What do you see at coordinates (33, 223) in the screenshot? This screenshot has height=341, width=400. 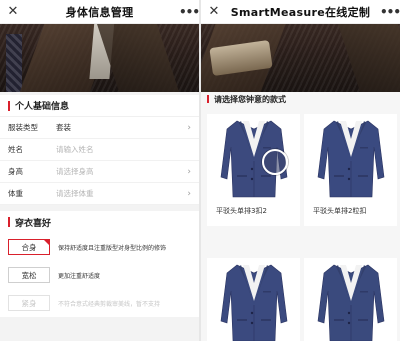 I see `section-title: 穿衣喜好` at bounding box center [33, 223].